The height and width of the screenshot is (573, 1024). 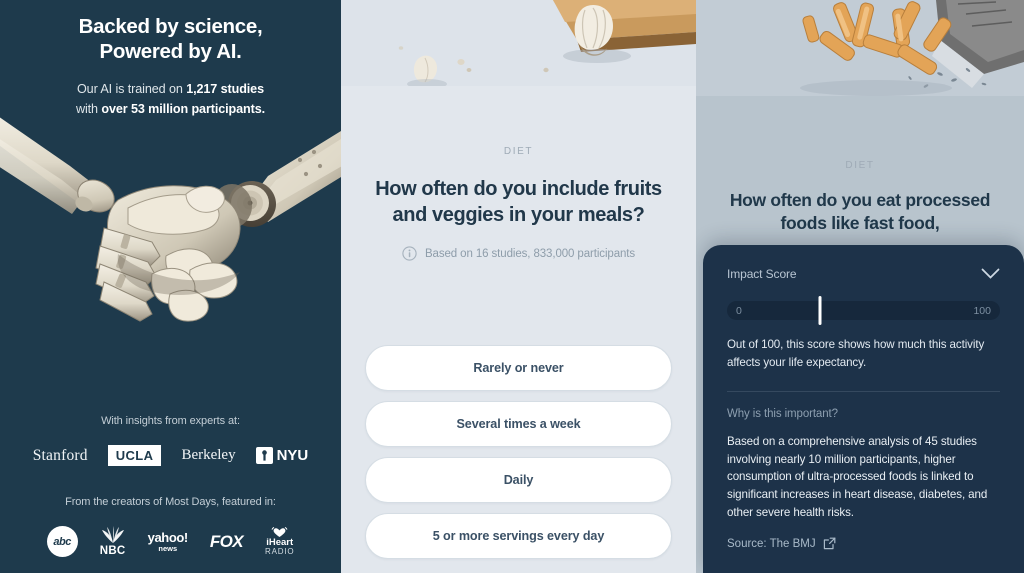 What do you see at coordinates (518, 536) in the screenshot?
I see `answer-option-five-or-more-servings: 5 or more servings every day` at bounding box center [518, 536].